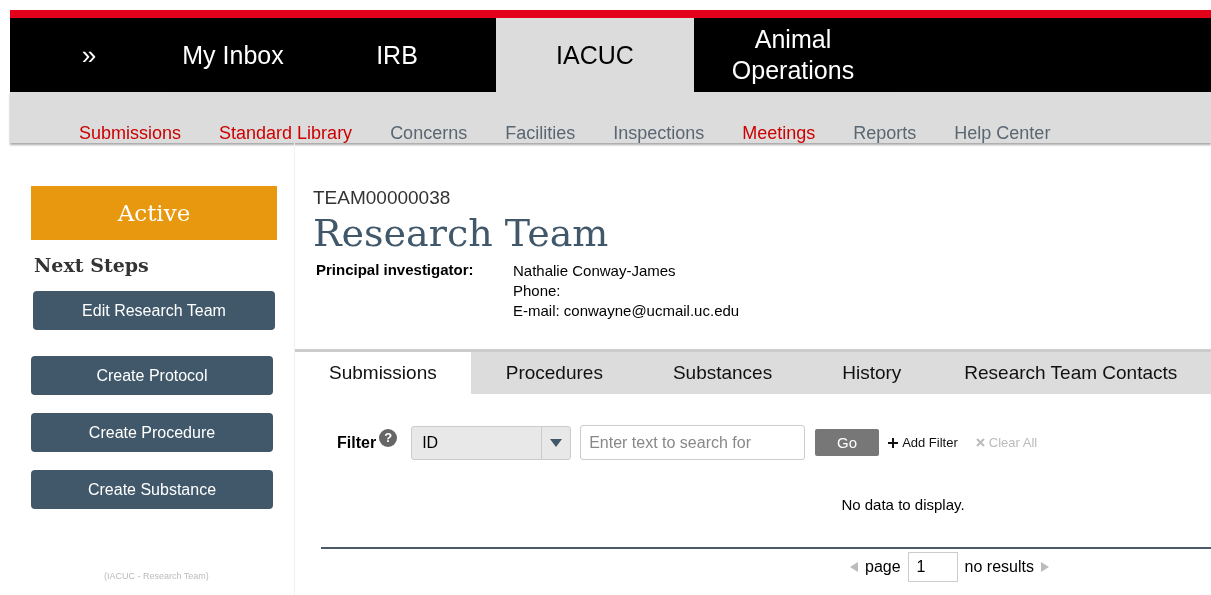 The image size is (1211, 595). Describe the element at coordinates (382, 198) in the screenshot. I see `record-id: TEAM00000038` at that location.